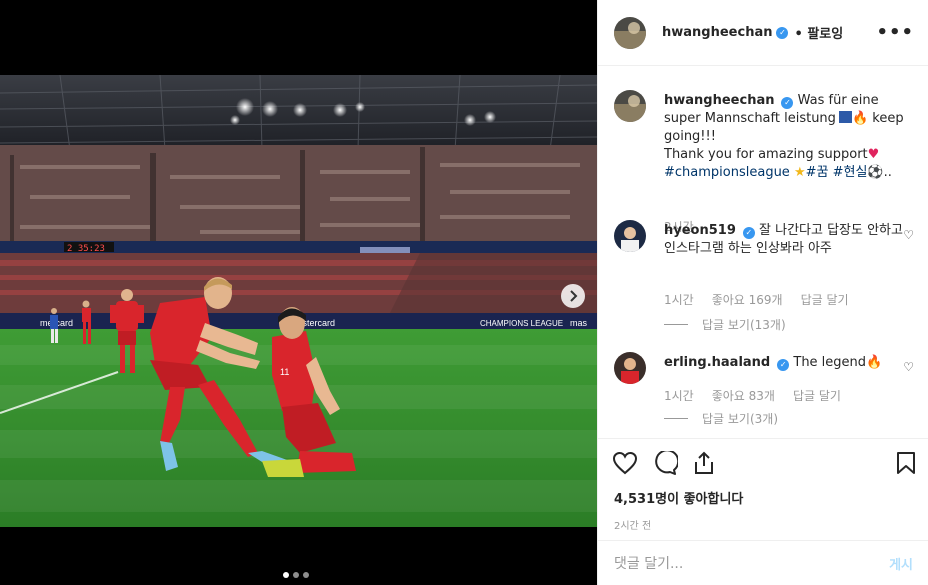  Describe the element at coordinates (727, 172) in the screenshot. I see `hashtag-championsleague: #championsleague` at that location.